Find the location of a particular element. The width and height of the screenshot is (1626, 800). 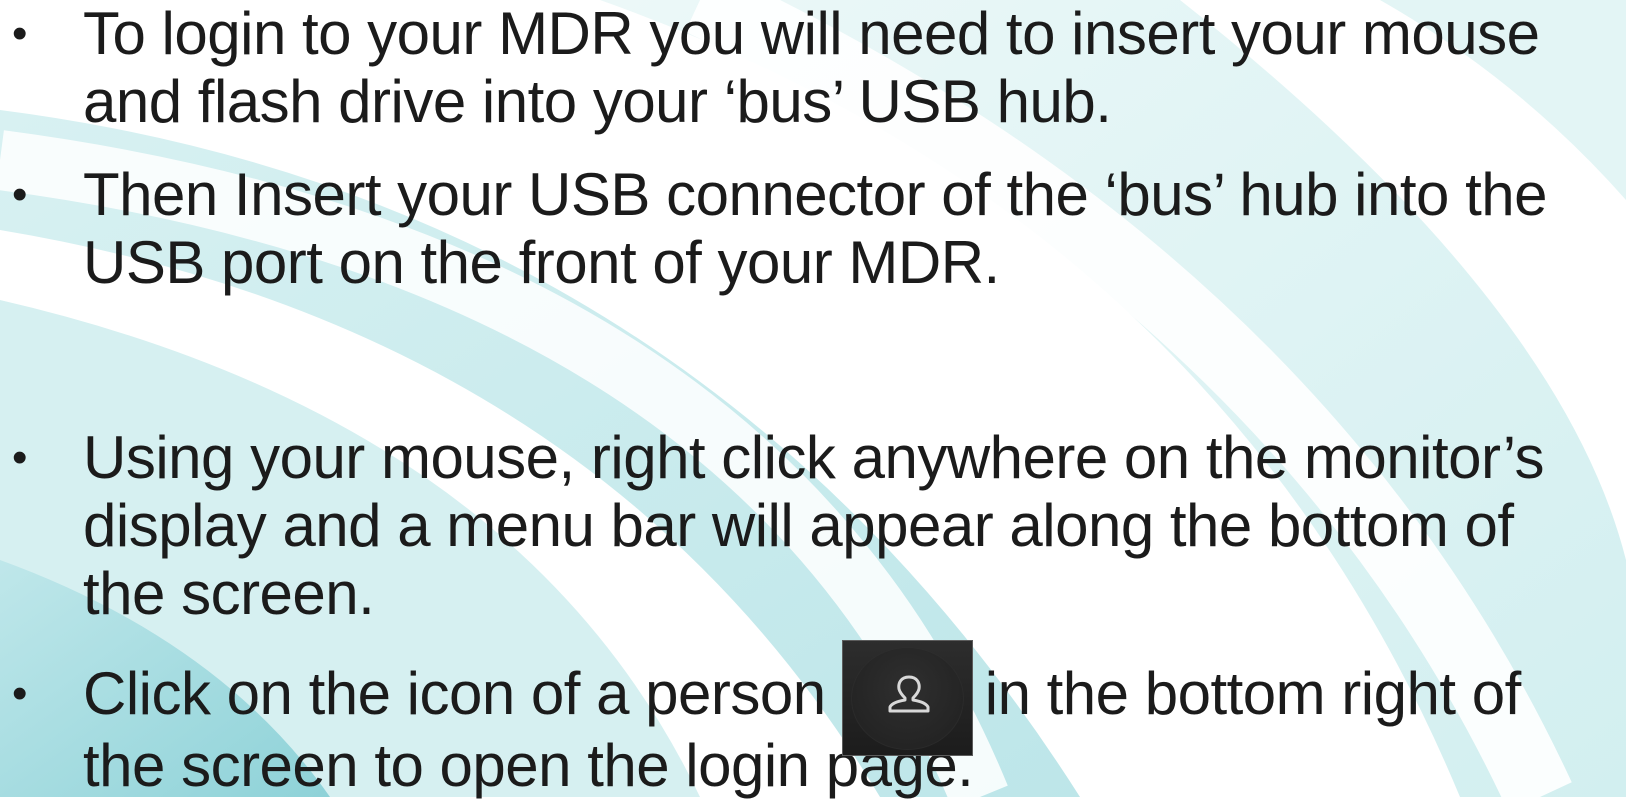

person-icon is located at coordinates (907, 698).